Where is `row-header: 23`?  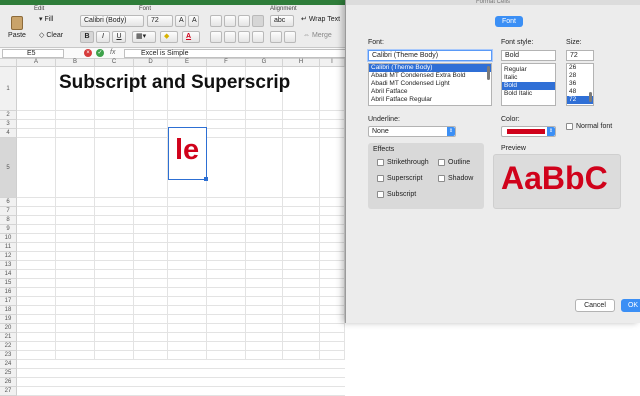
row-header: 23 is located at coordinates (8, 355).